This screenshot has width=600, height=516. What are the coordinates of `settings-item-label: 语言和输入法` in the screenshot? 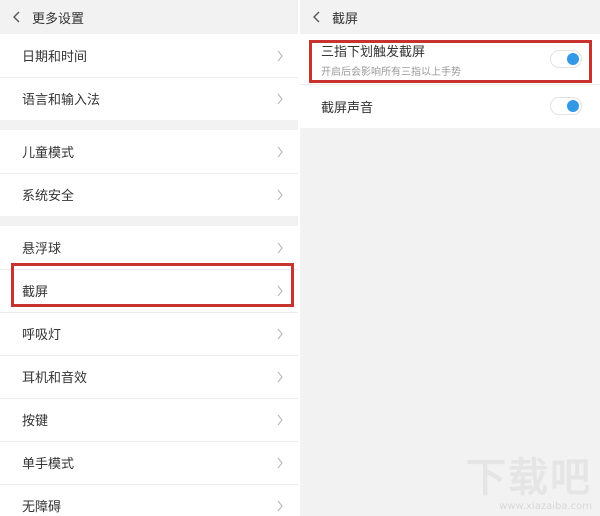 It's located at (61, 100).